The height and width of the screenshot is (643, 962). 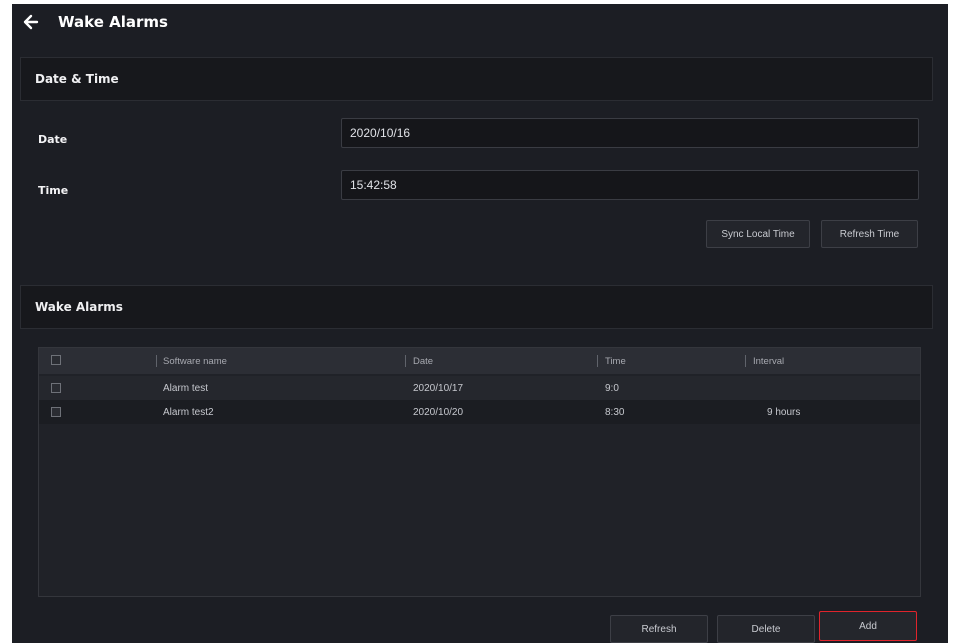 What do you see at coordinates (56, 360) in the screenshot?
I see `select-all-checkbox` at bounding box center [56, 360].